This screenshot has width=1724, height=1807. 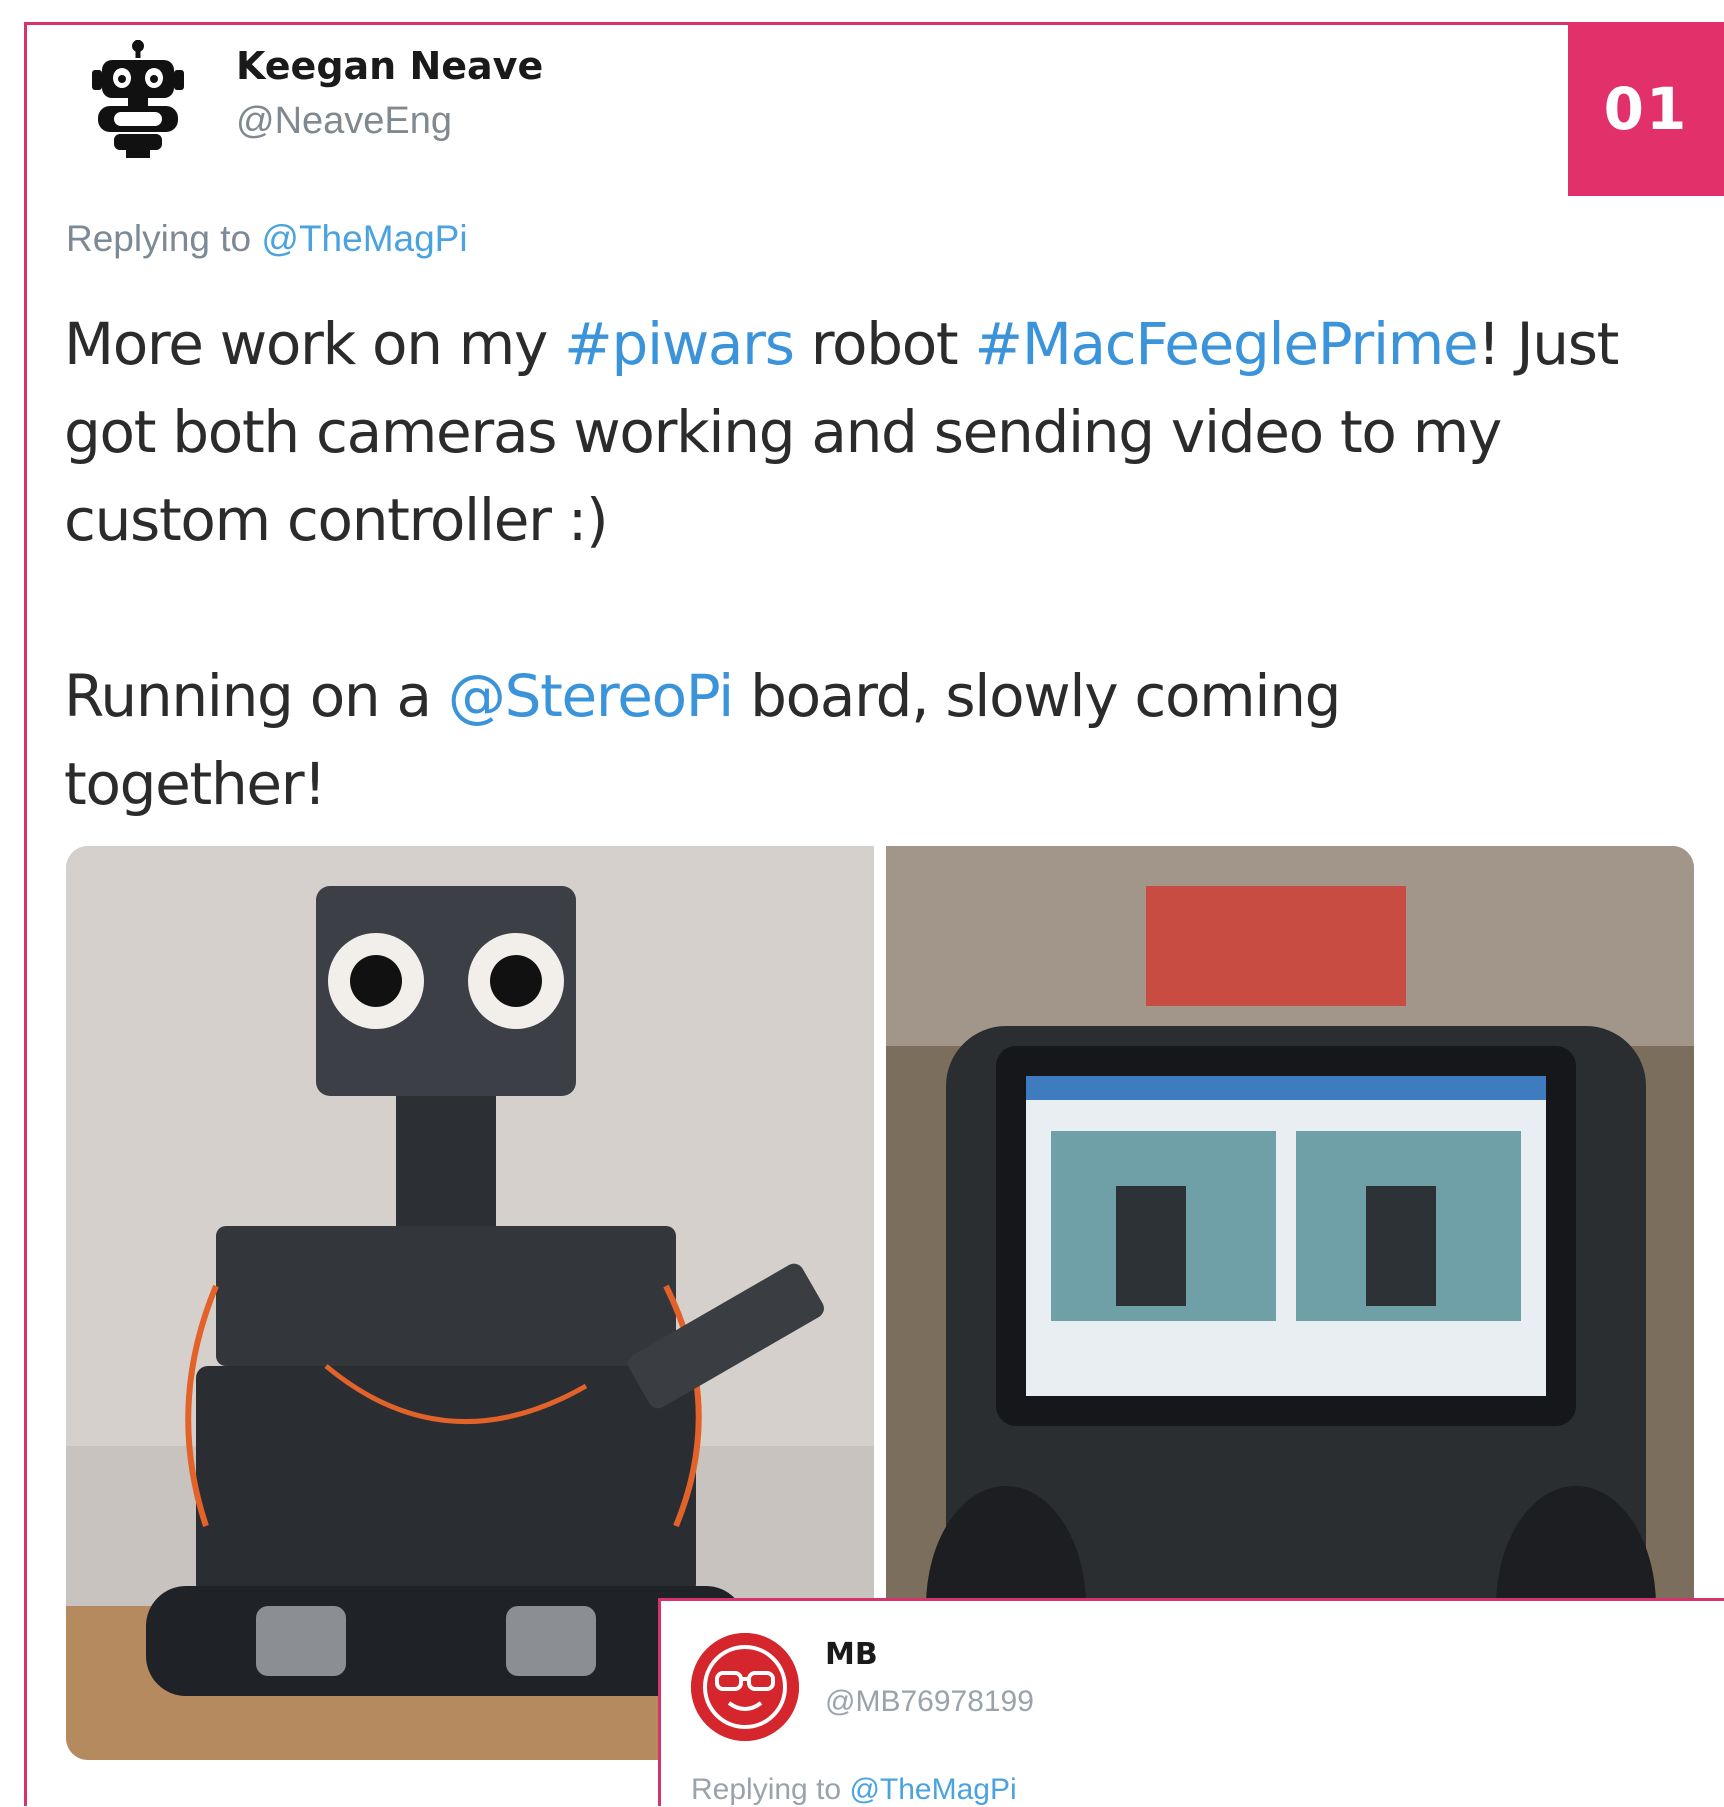 I want to click on reply-author-name: MB, so click(x=851, y=1654).